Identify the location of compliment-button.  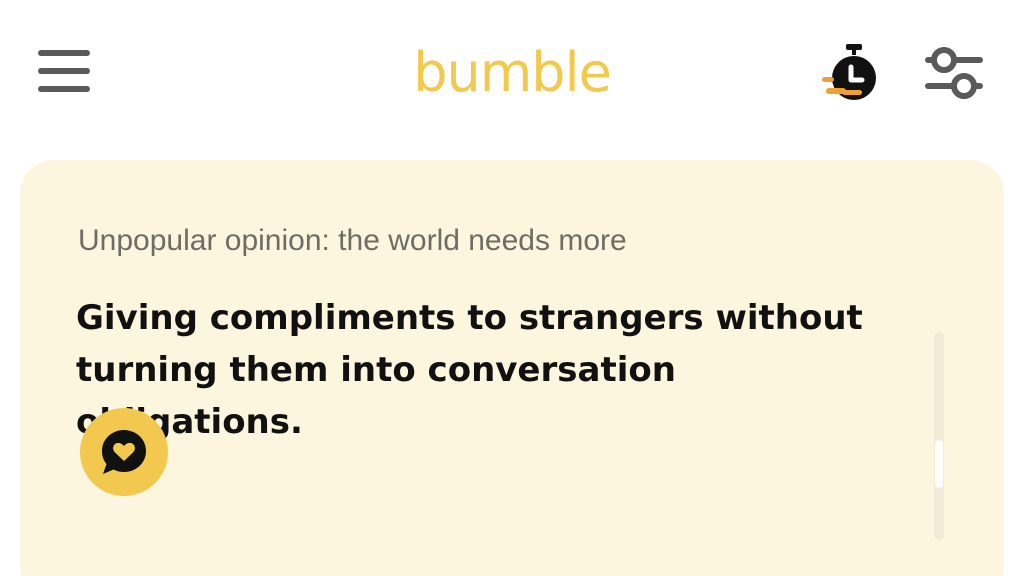
(124, 452).